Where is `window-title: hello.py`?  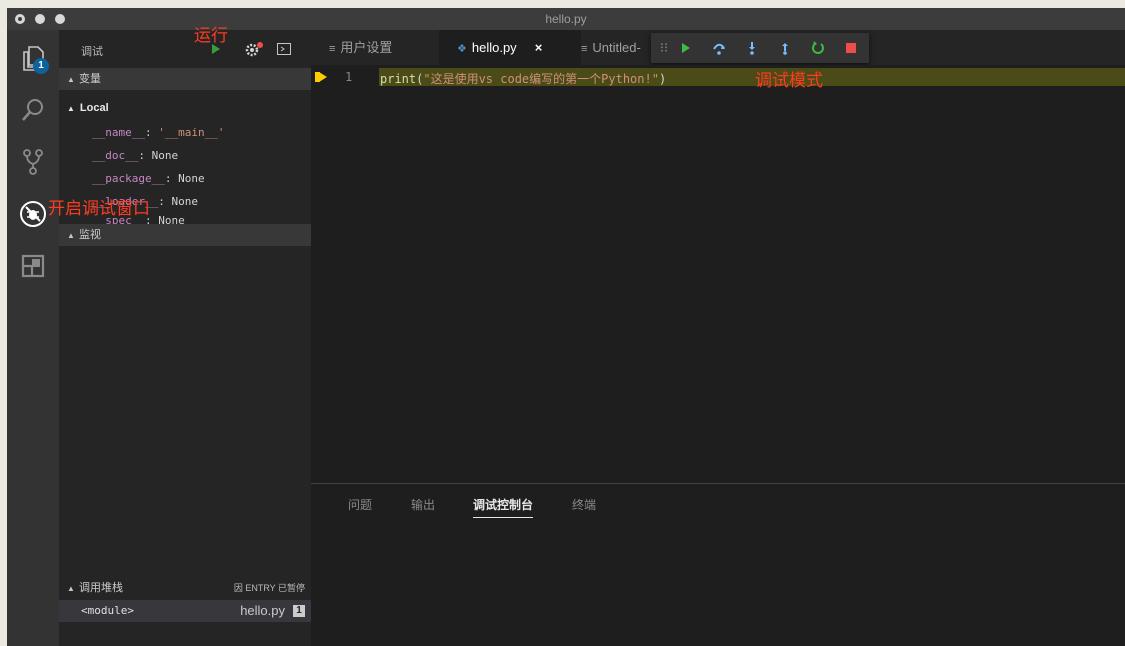
window-title: hello.py is located at coordinates (566, 19).